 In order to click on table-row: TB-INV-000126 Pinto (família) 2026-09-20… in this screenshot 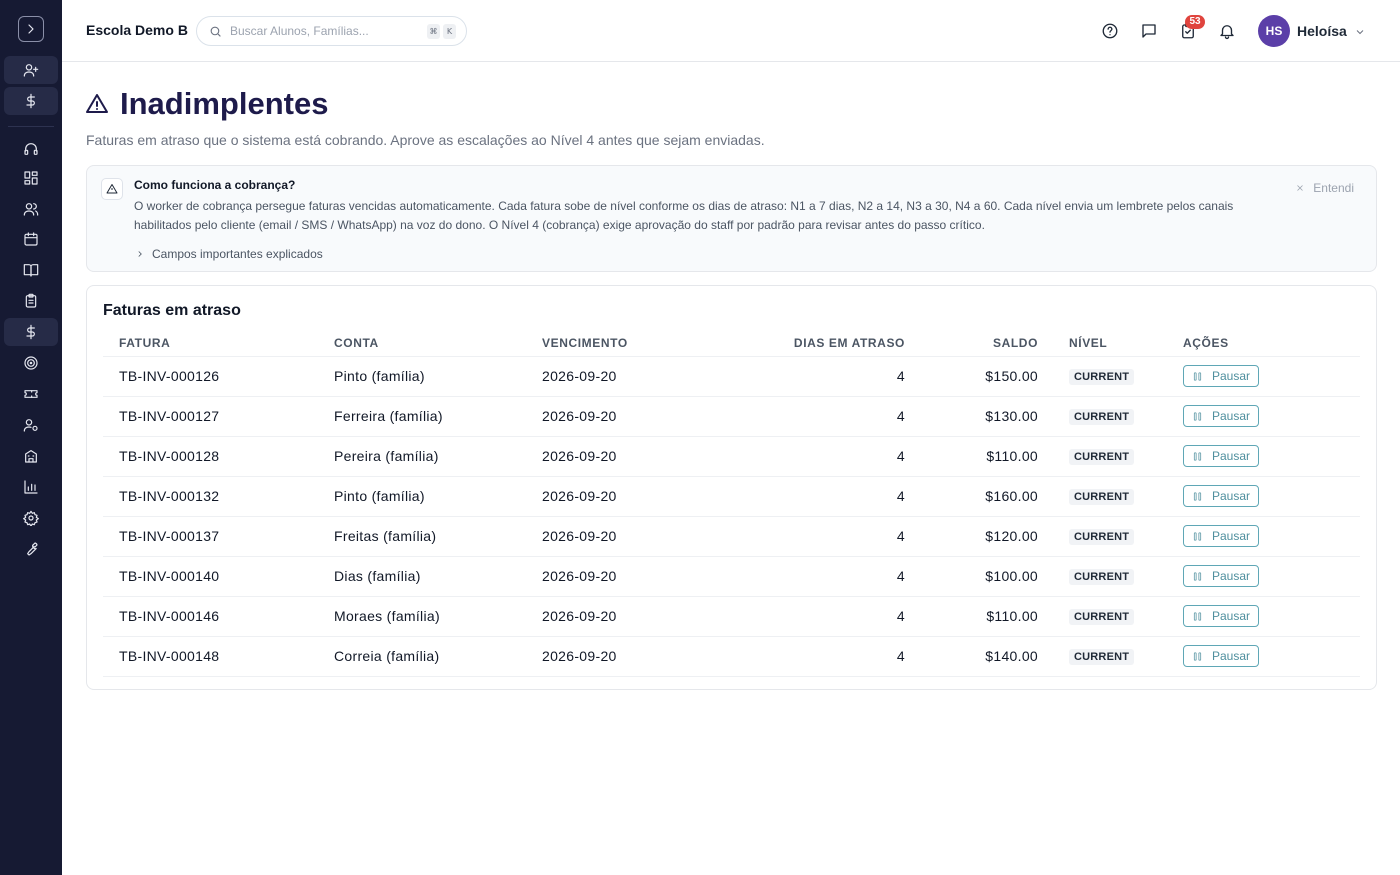, I will do `click(731, 376)`.